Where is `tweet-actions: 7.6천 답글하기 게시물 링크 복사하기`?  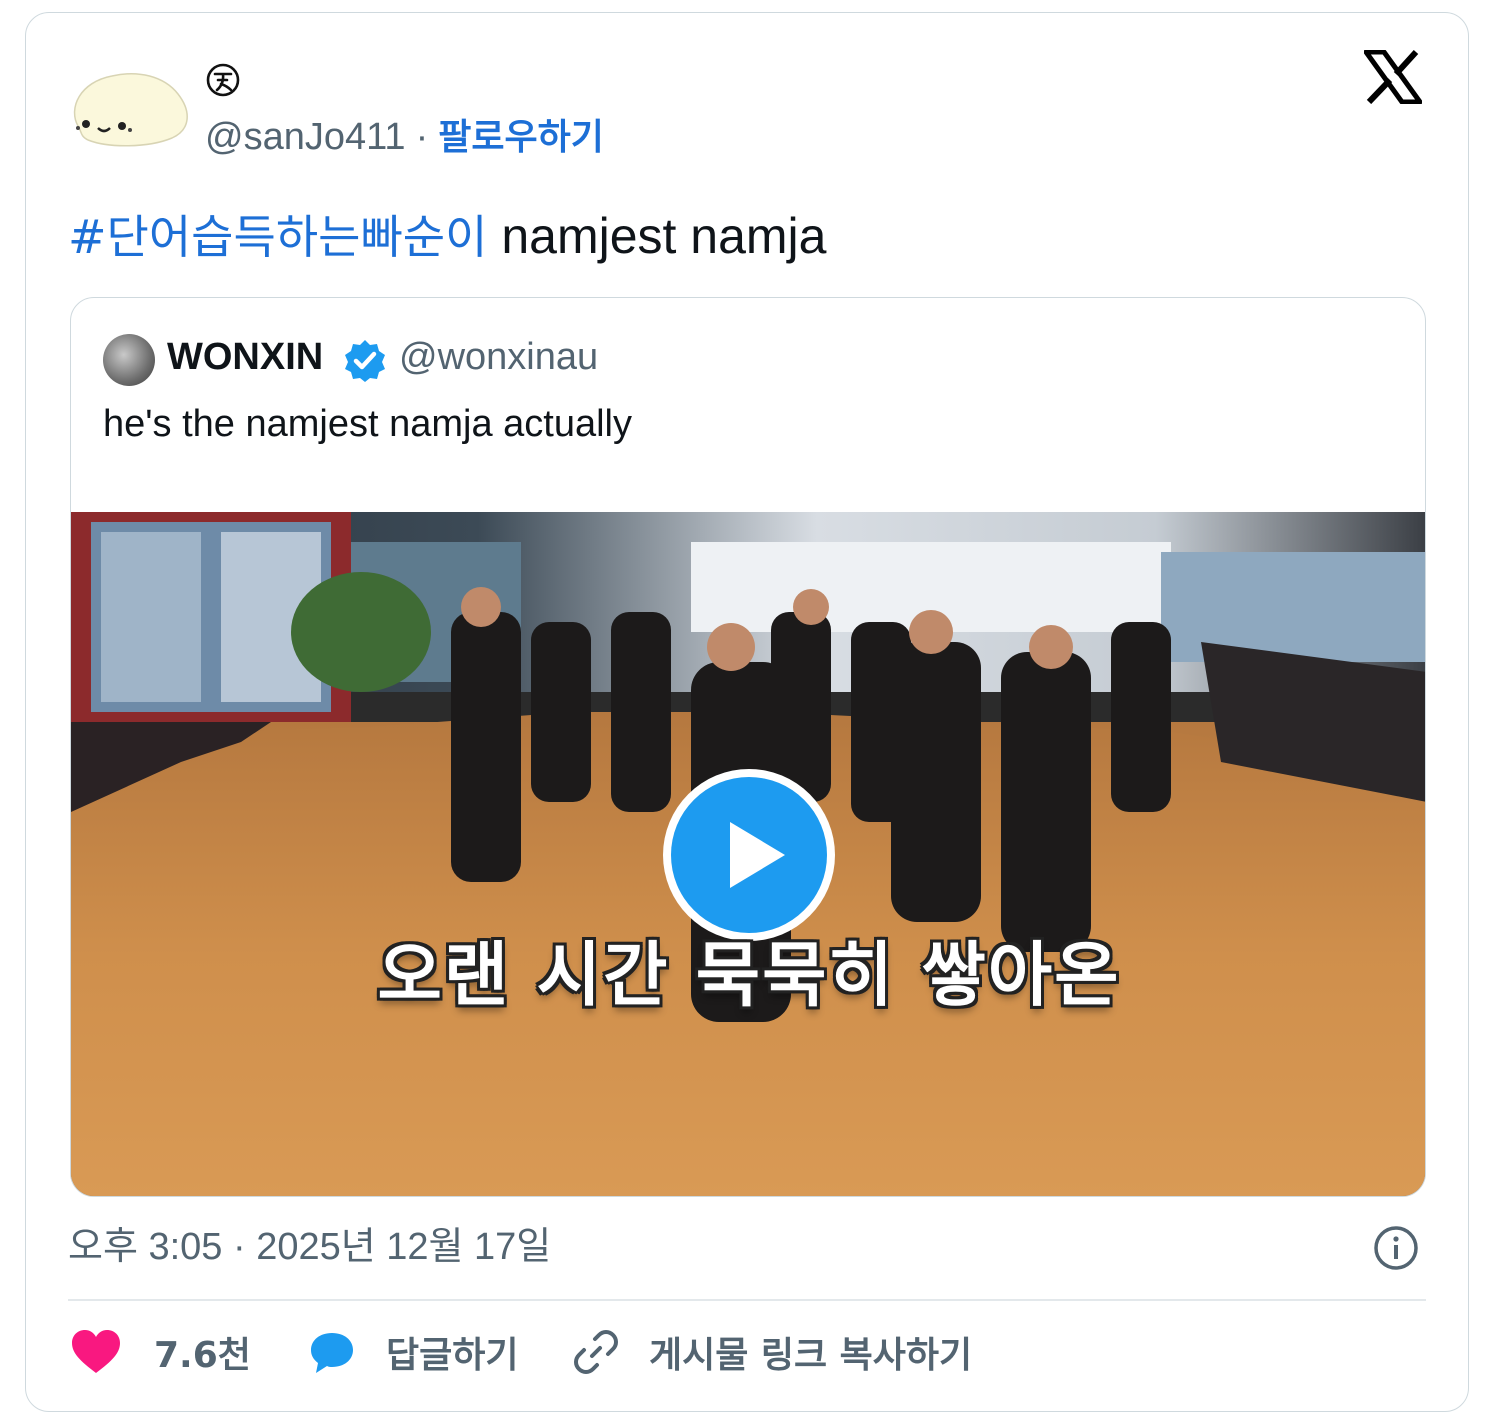 tweet-actions: 7.6천 답글하기 게시물 링크 복사하기 is located at coordinates (748, 1352).